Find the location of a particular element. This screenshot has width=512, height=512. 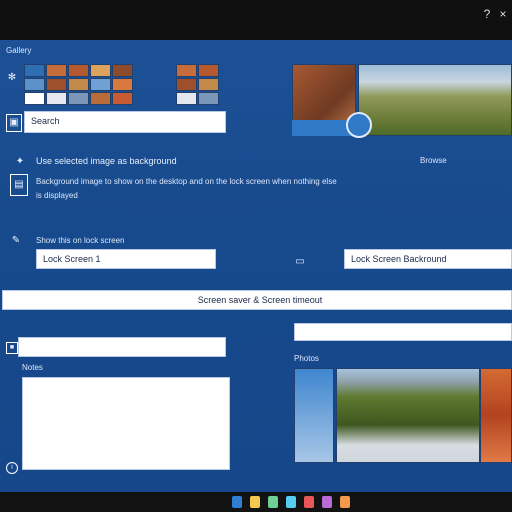

image-icon: ▣ is located at coordinates (14, 123).